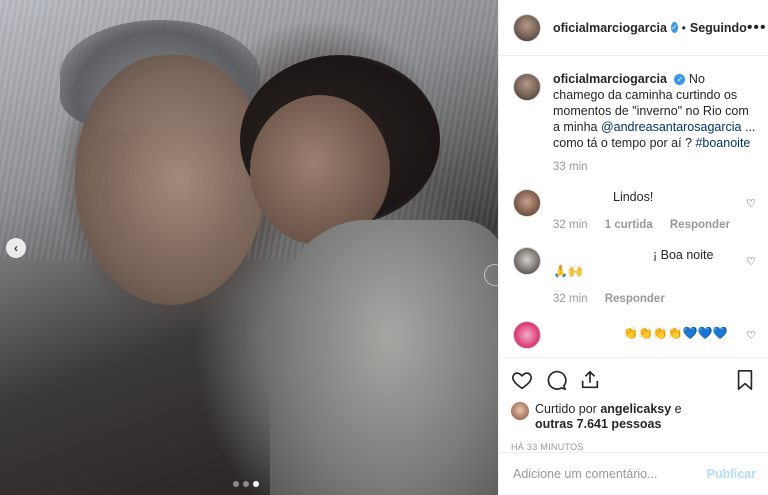  Describe the element at coordinates (568, 409) in the screenshot. I see `likes-prefix: Curtido por` at that location.